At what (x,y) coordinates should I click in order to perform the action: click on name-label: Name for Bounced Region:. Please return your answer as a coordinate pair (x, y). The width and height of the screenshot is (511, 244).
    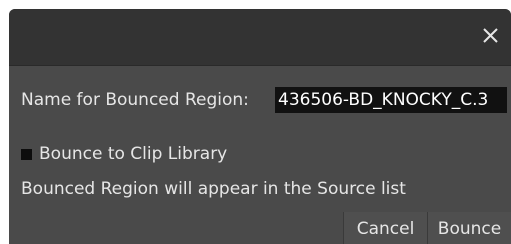
    Looking at the image, I should click on (135, 100).